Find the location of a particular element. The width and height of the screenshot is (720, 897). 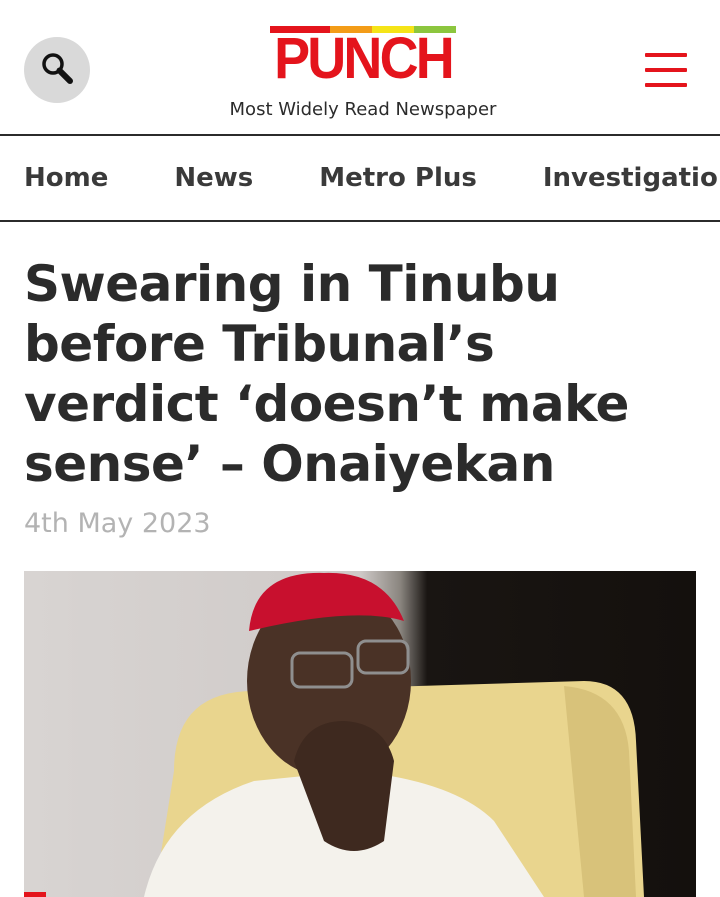

search-button is located at coordinates (57, 70).